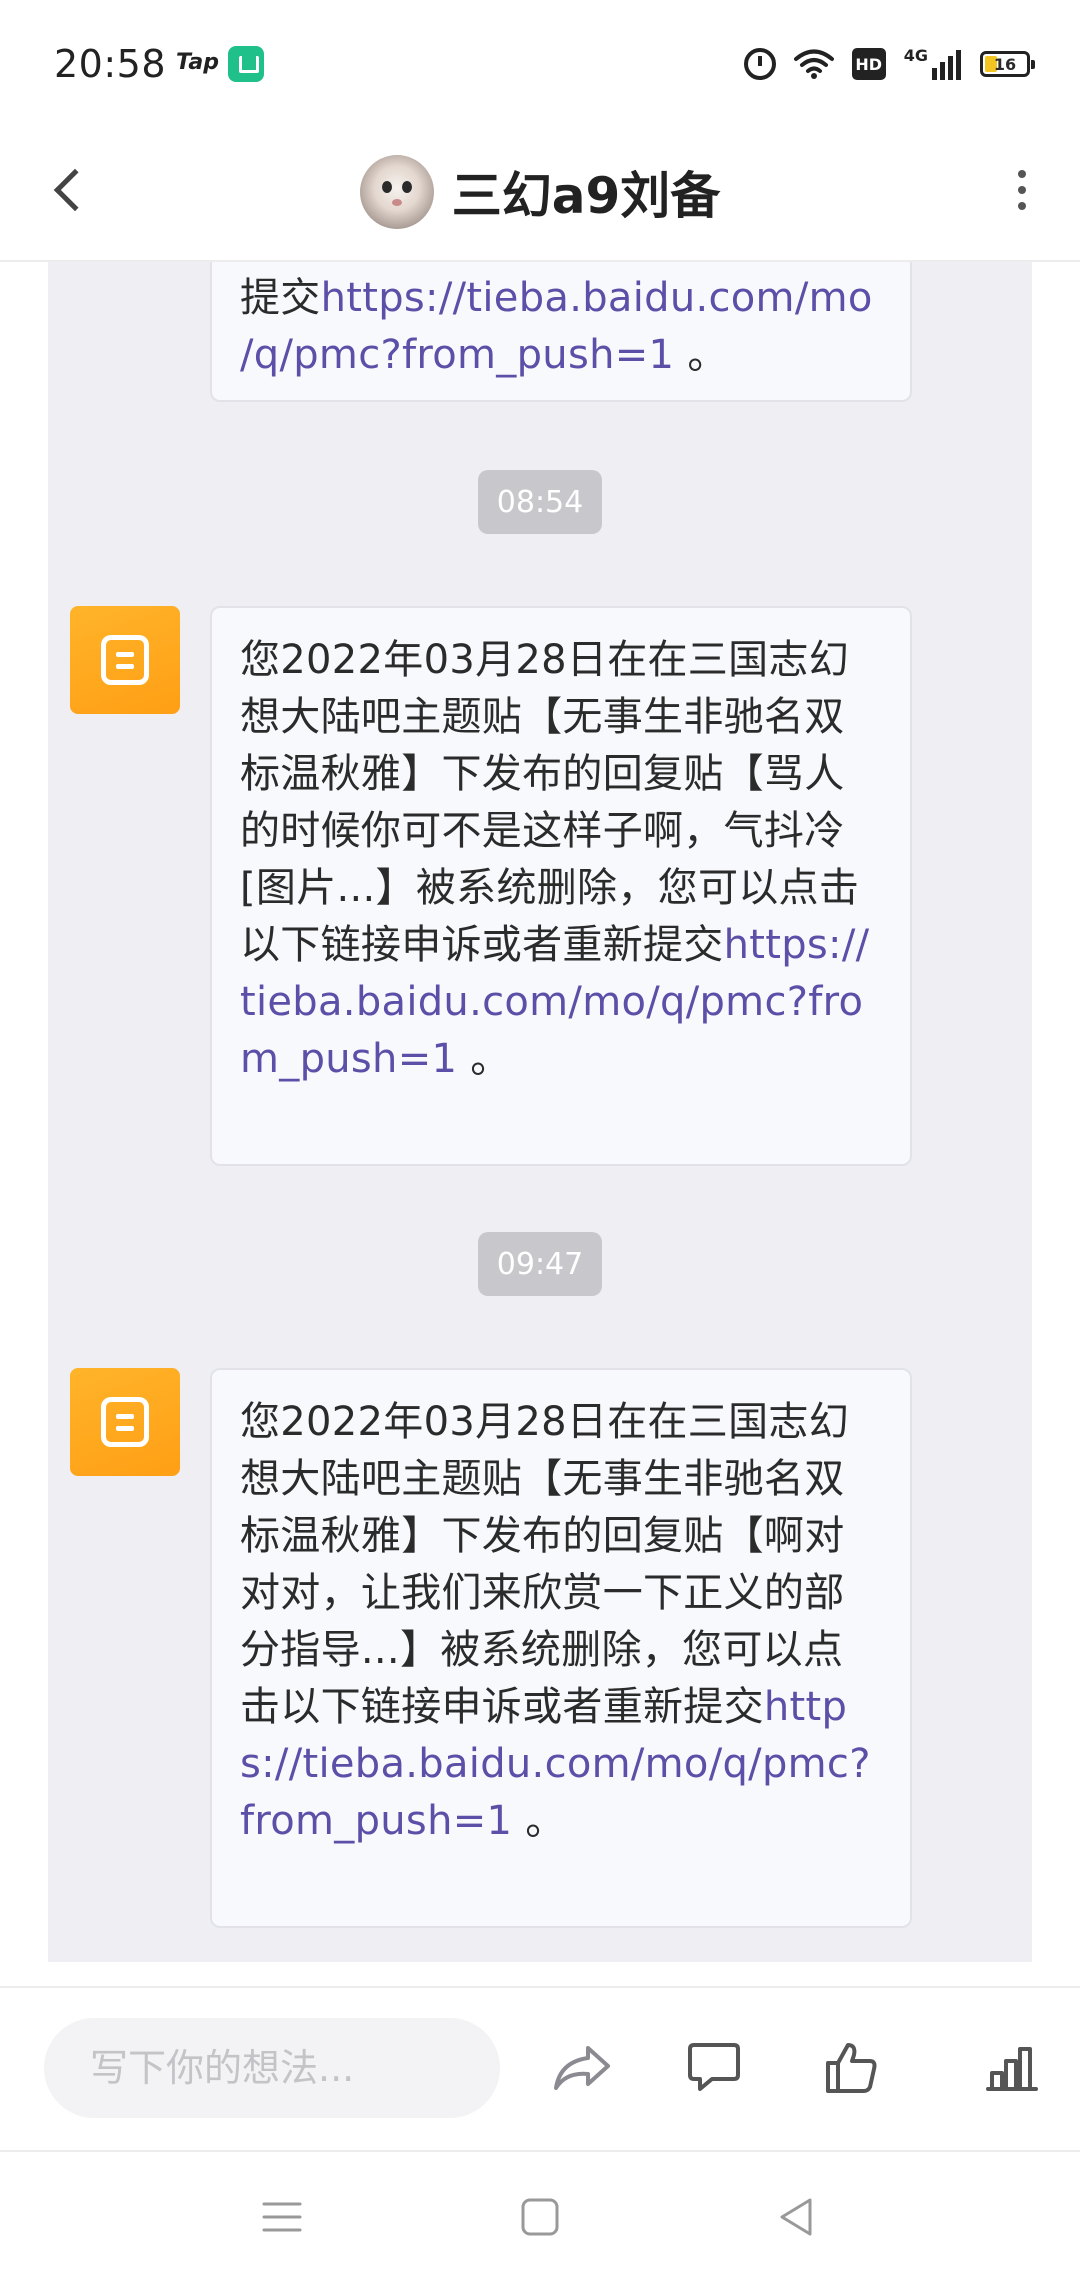 The height and width of the screenshot is (2280, 1080). What do you see at coordinates (540, 60) in the screenshot?
I see `status-bar: 20:58 Tap HD 4G 16` at bounding box center [540, 60].